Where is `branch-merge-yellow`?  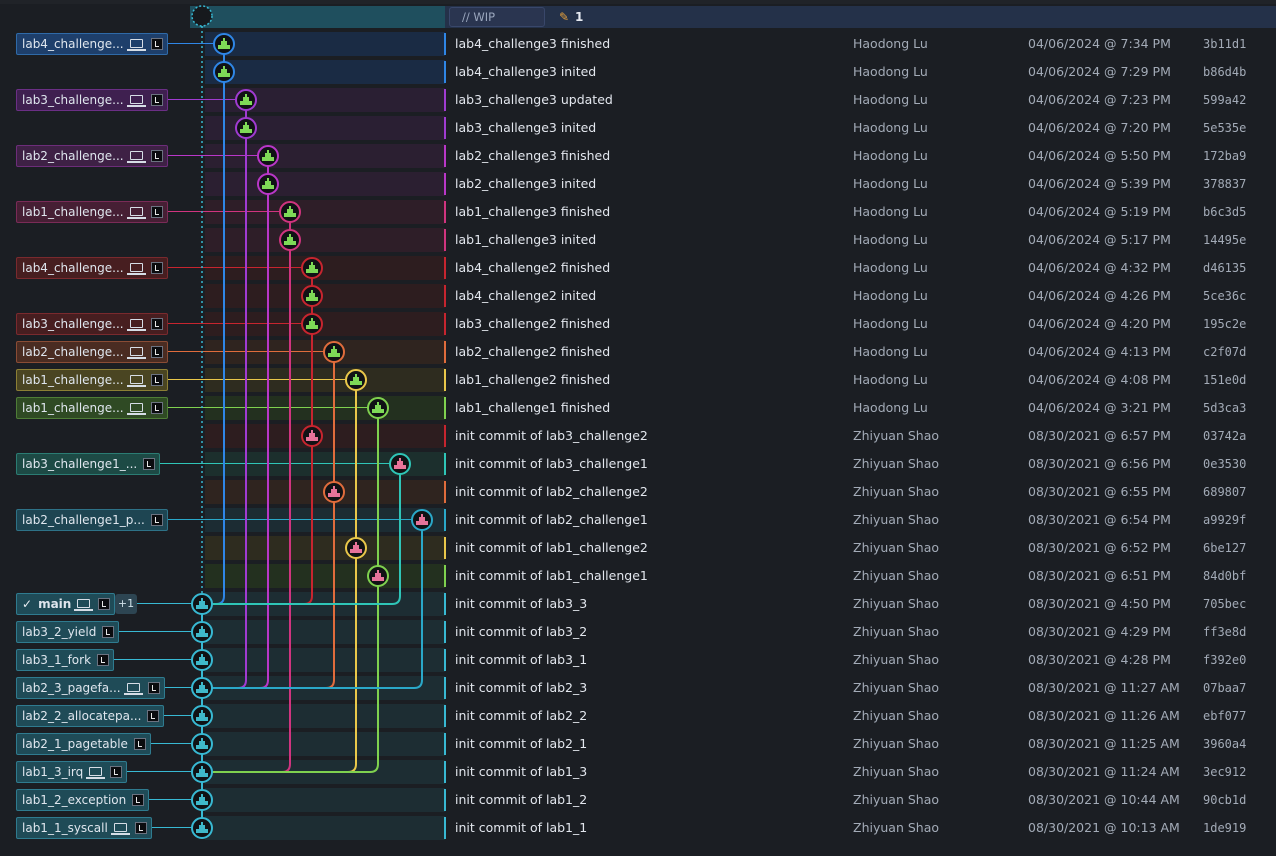 branch-merge-yellow is located at coordinates (284, 768).